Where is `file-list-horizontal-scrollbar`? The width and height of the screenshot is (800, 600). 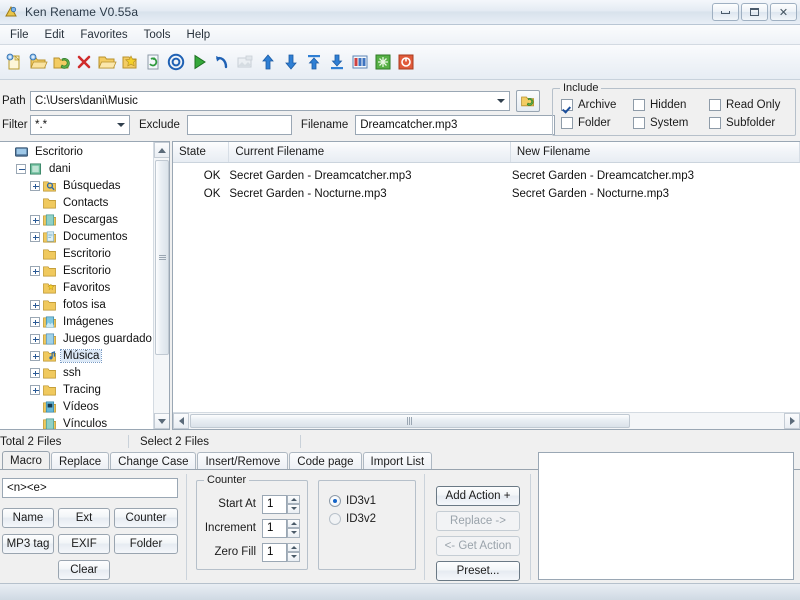 file-list-horizontal-scrollbar is located at coordinates (486, 420).